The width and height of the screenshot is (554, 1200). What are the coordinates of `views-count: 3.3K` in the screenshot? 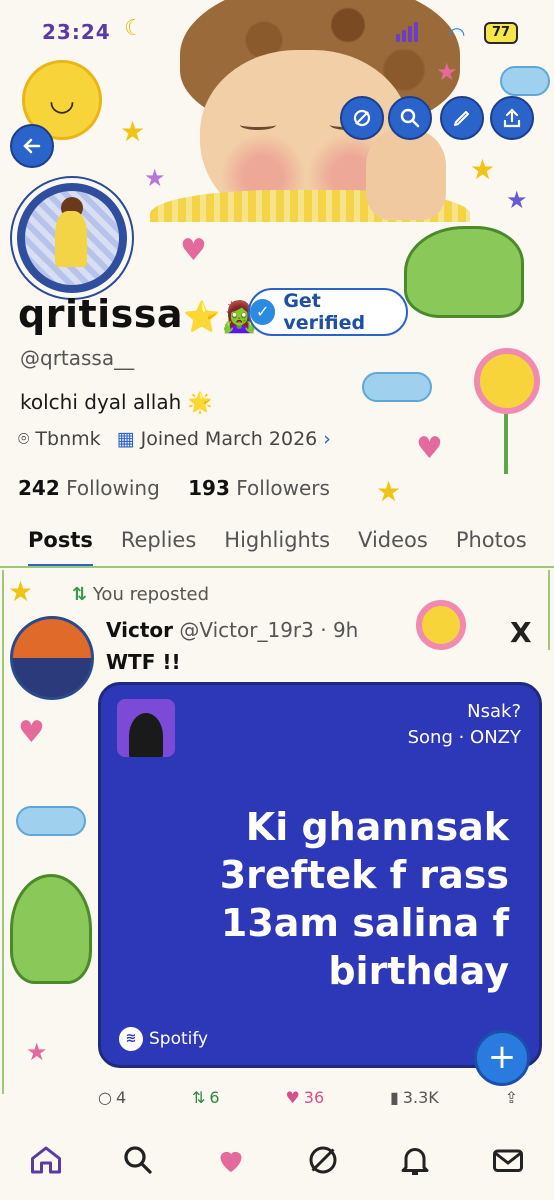 It's located at (420, 1097).